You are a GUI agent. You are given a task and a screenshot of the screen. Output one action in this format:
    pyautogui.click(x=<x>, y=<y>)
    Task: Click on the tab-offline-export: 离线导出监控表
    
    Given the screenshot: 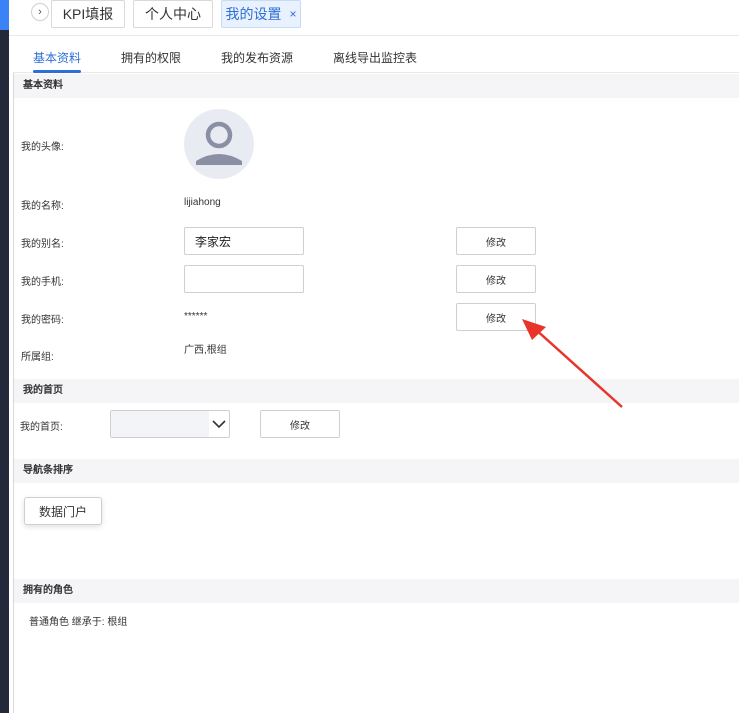 What is the action you would take?
    pyautogui.click(x=375, y=57)
    